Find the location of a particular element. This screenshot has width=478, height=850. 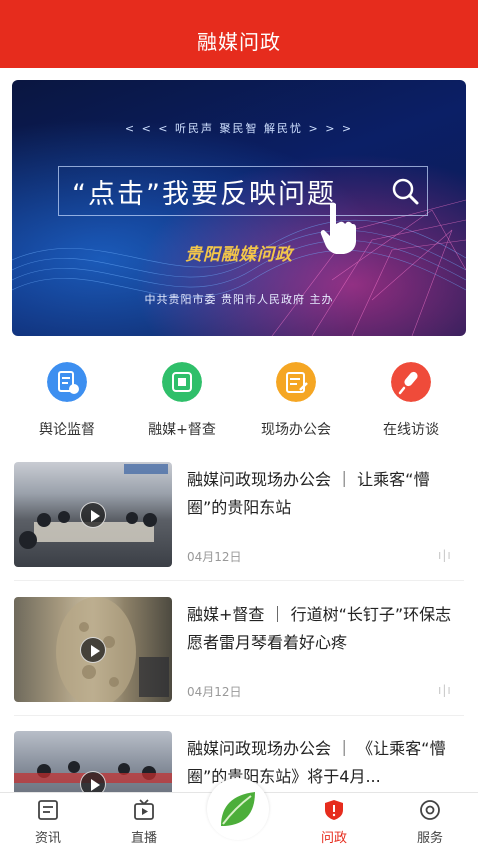

news-item: 融媒问政现场办公会 ｜ 让乘客“懵圈”的贵阳东站 04月12日 ı|ı is located at coordinates (239, 521).